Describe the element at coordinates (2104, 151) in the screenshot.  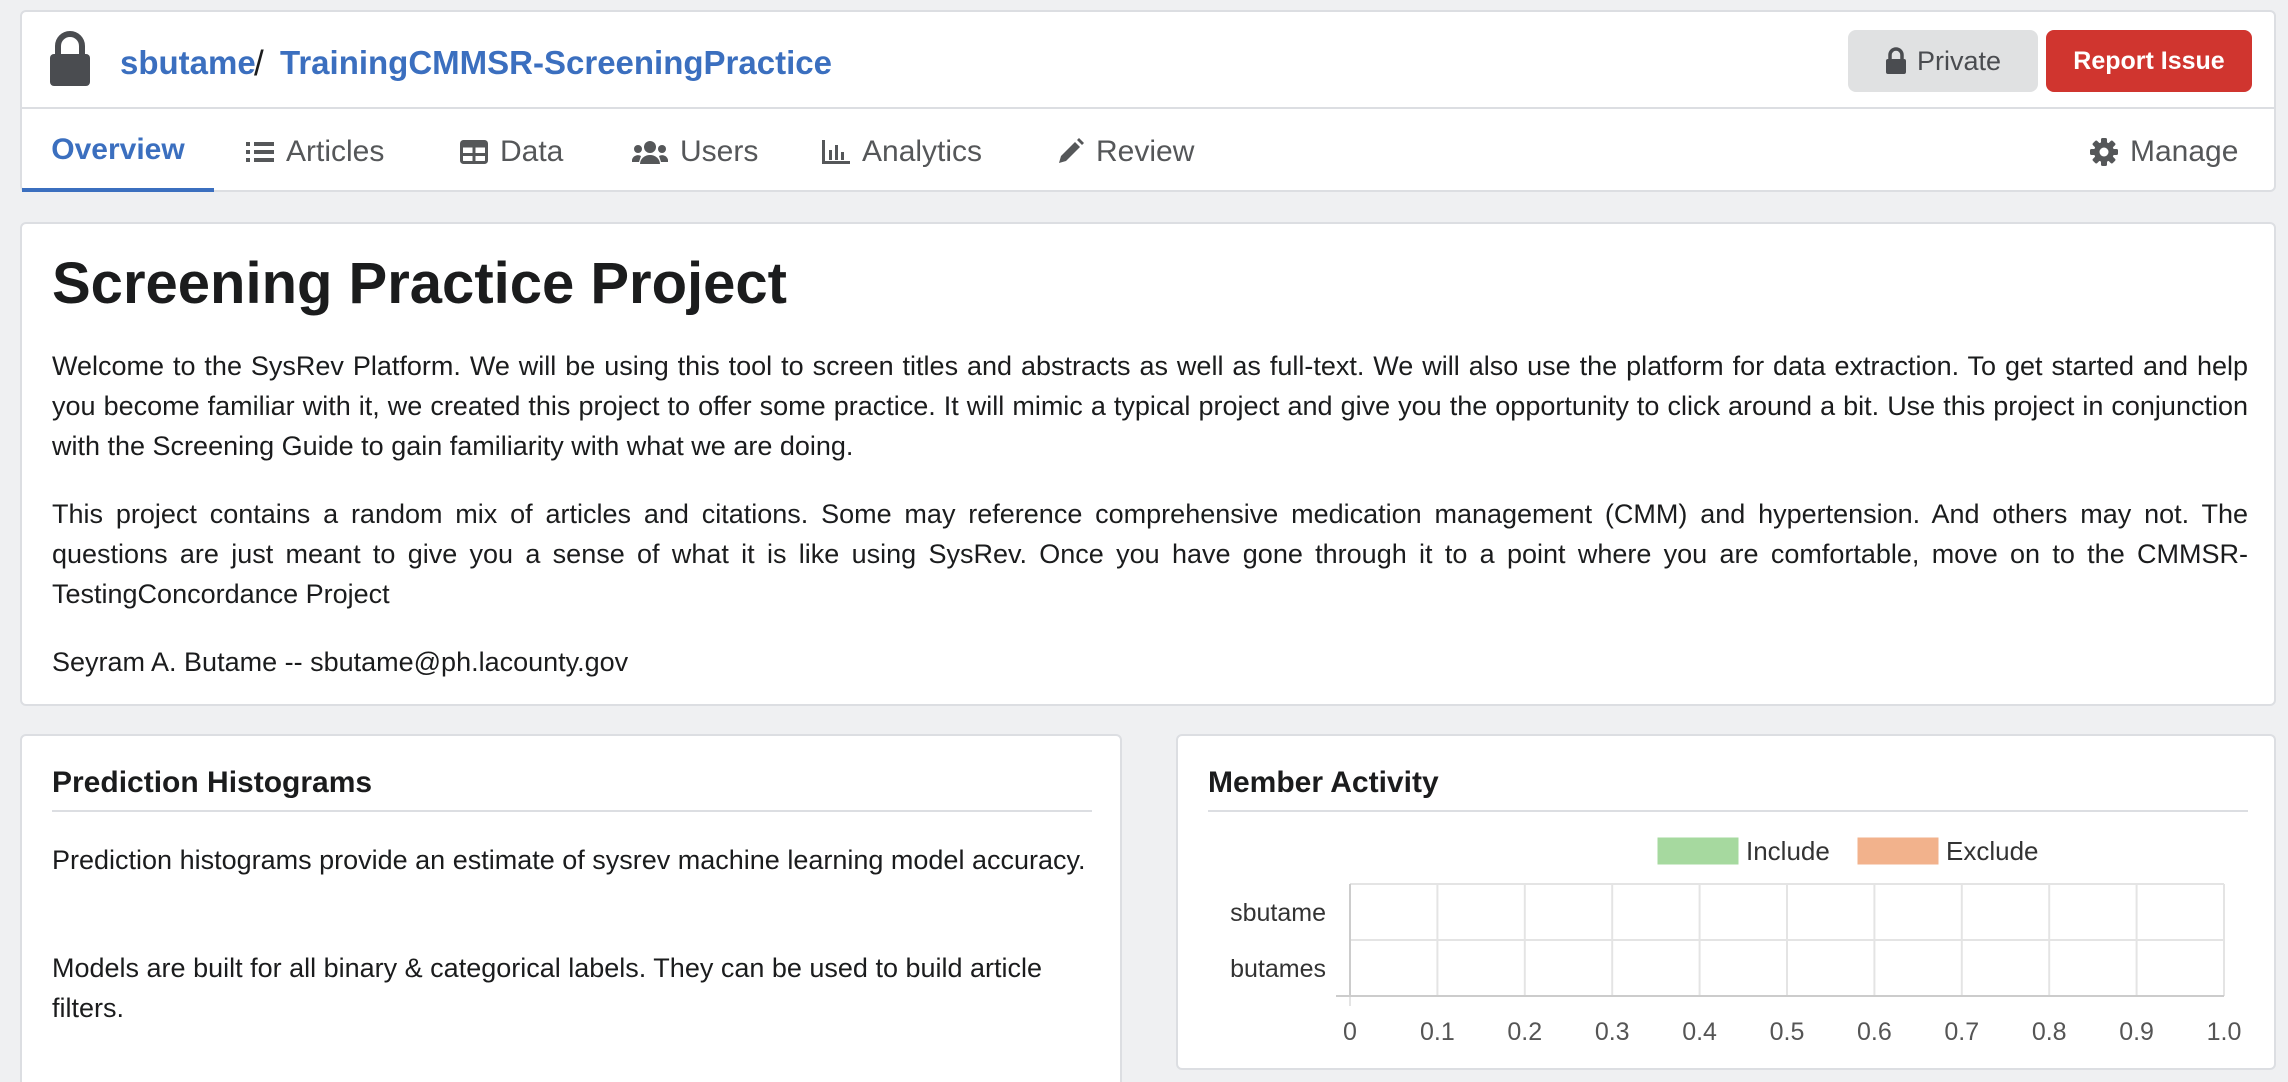
I see `gear-icon` at that location.